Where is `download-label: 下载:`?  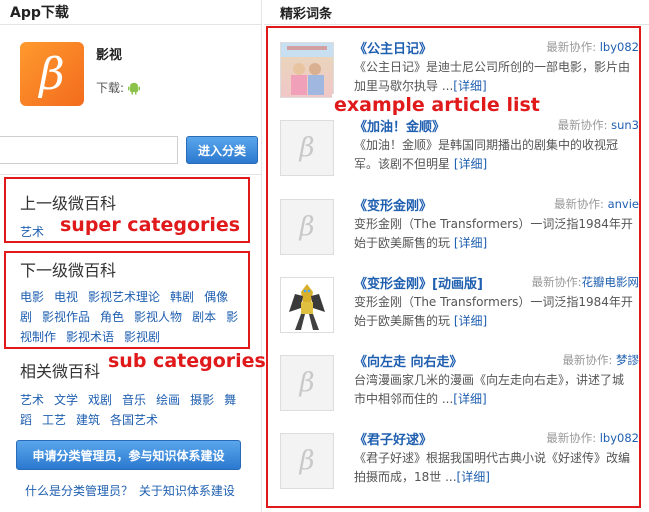 download-label: 下载: is located at coordinates (110, 88).